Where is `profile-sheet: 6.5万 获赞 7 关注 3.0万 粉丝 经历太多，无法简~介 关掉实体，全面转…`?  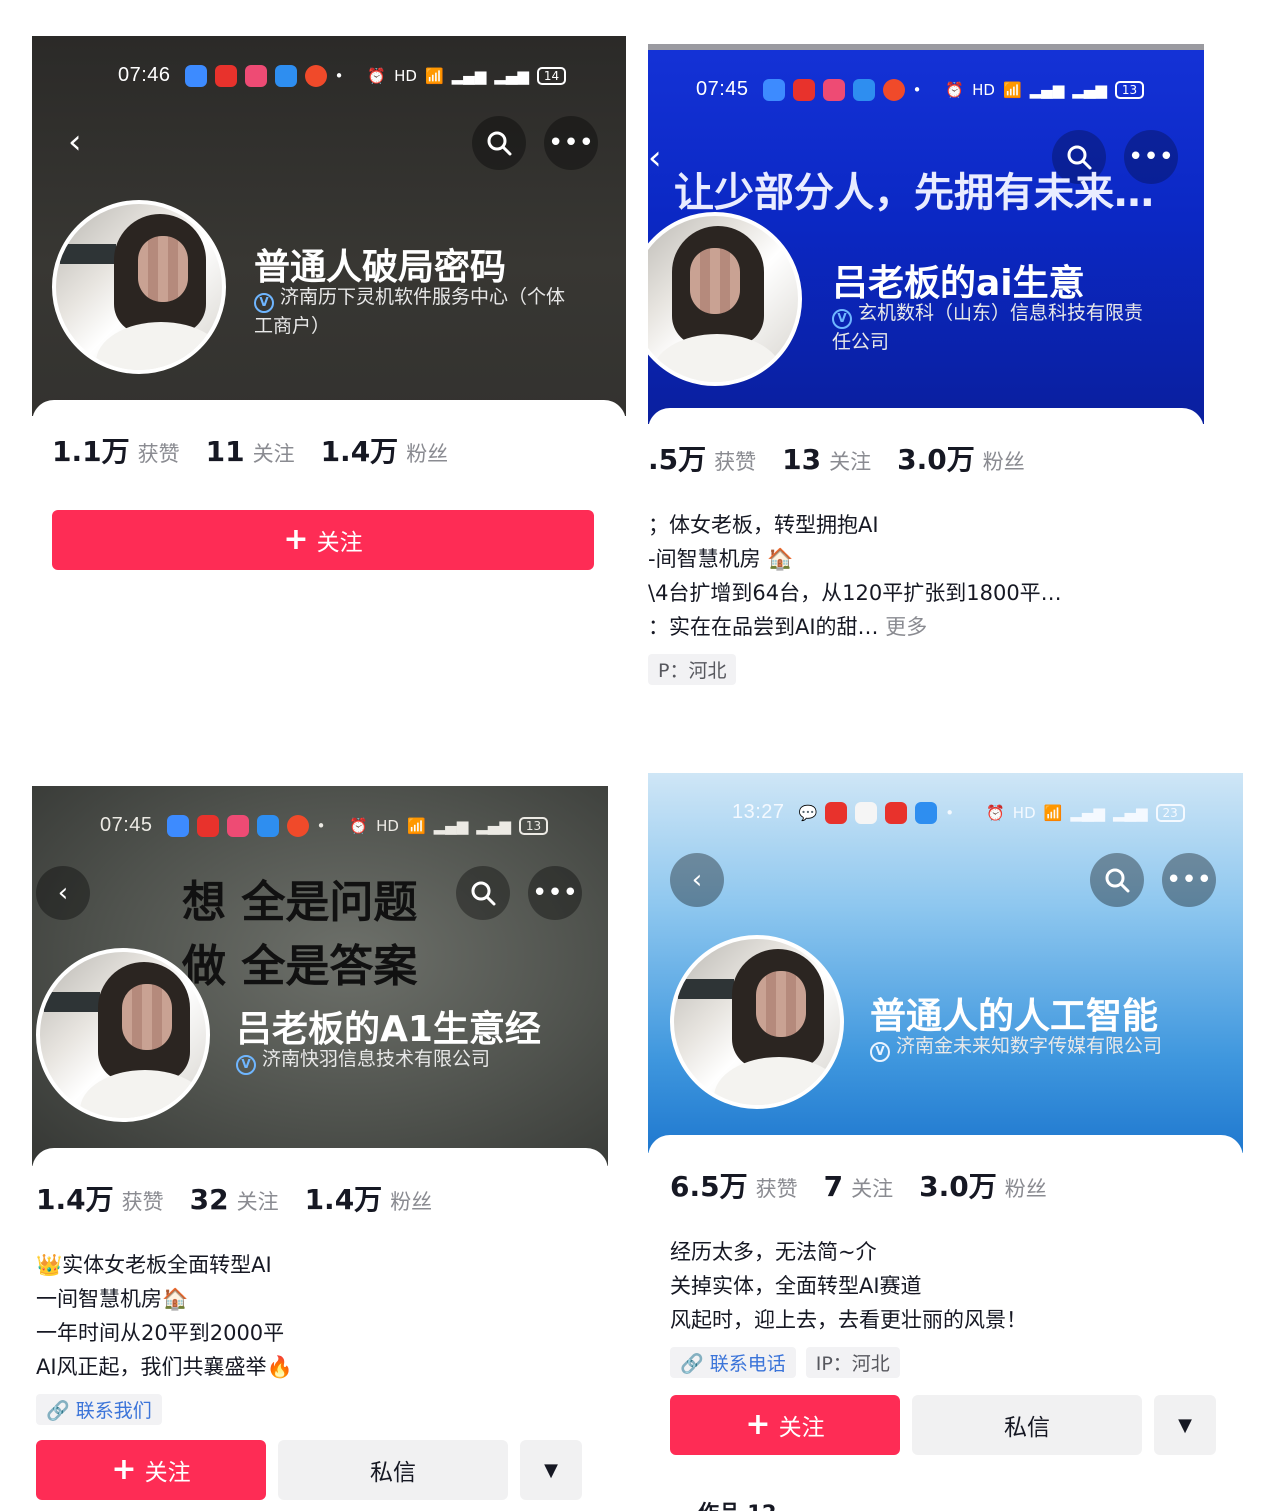
profile-sheet: 6.5万 获赞 7 关注 3.0万 粉丝 经历太多，无法简~介 关掉实体，全面转… is located at coordinates (945, 1323).